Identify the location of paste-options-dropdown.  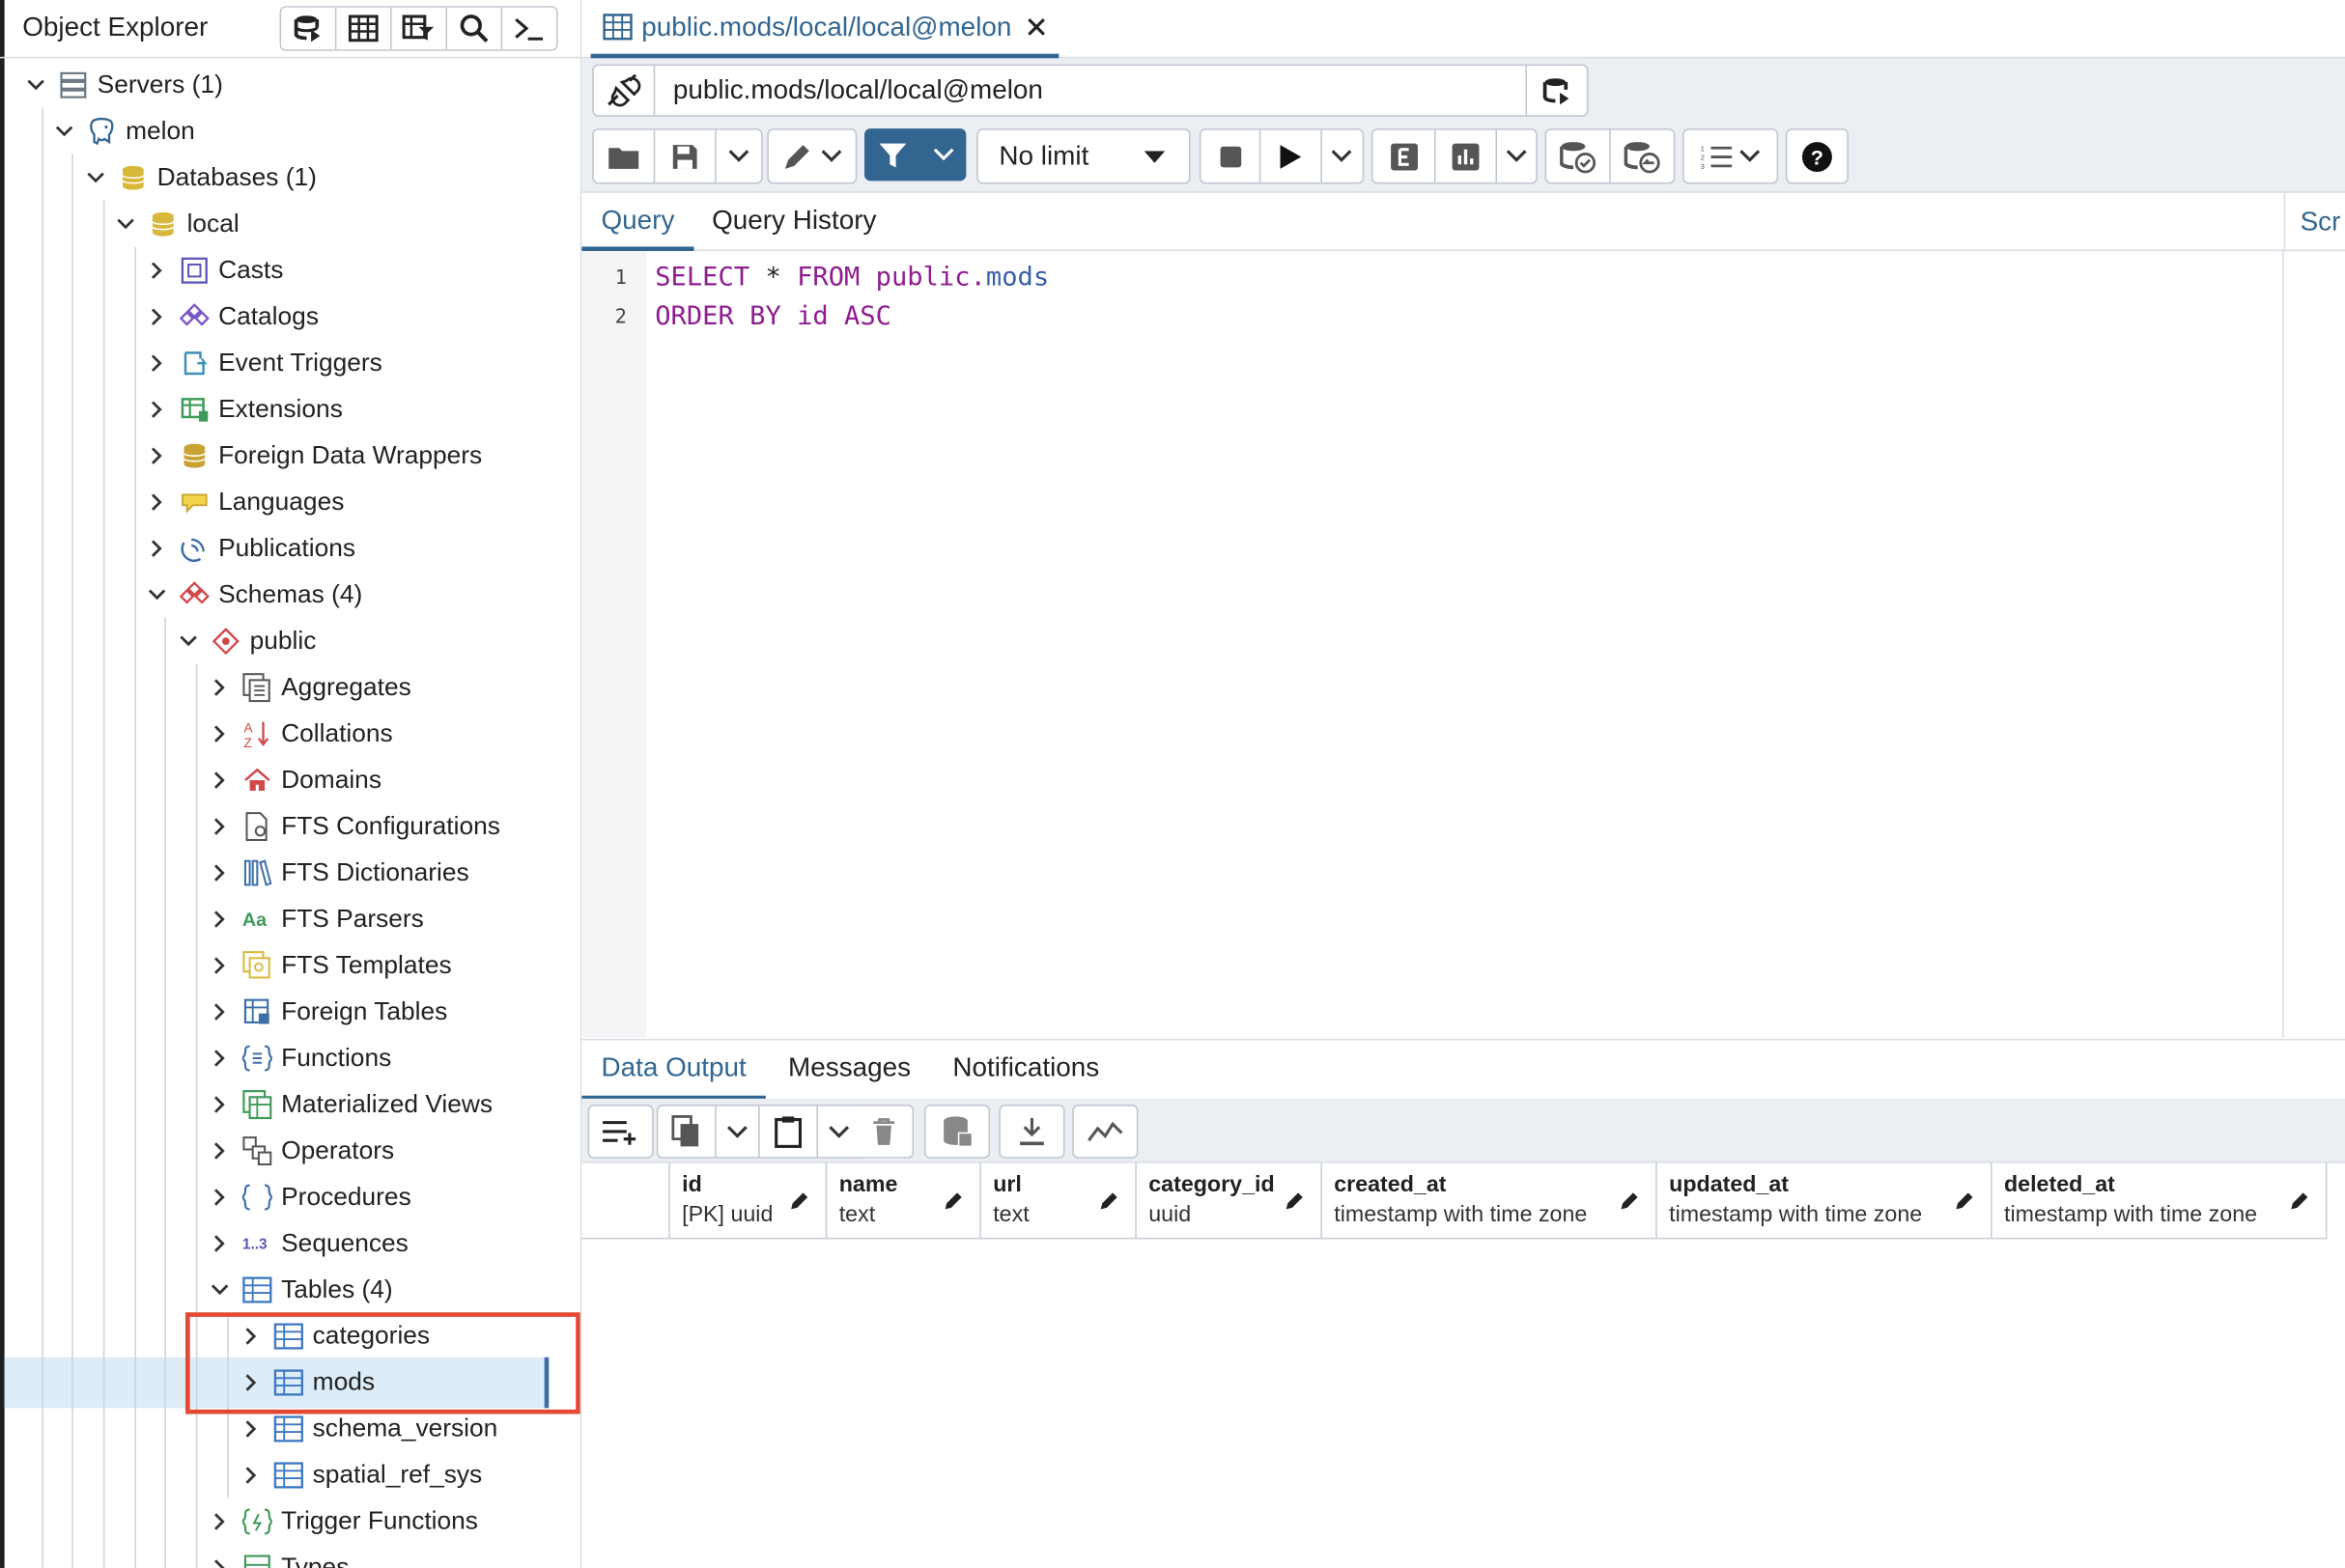
(839, 1132).